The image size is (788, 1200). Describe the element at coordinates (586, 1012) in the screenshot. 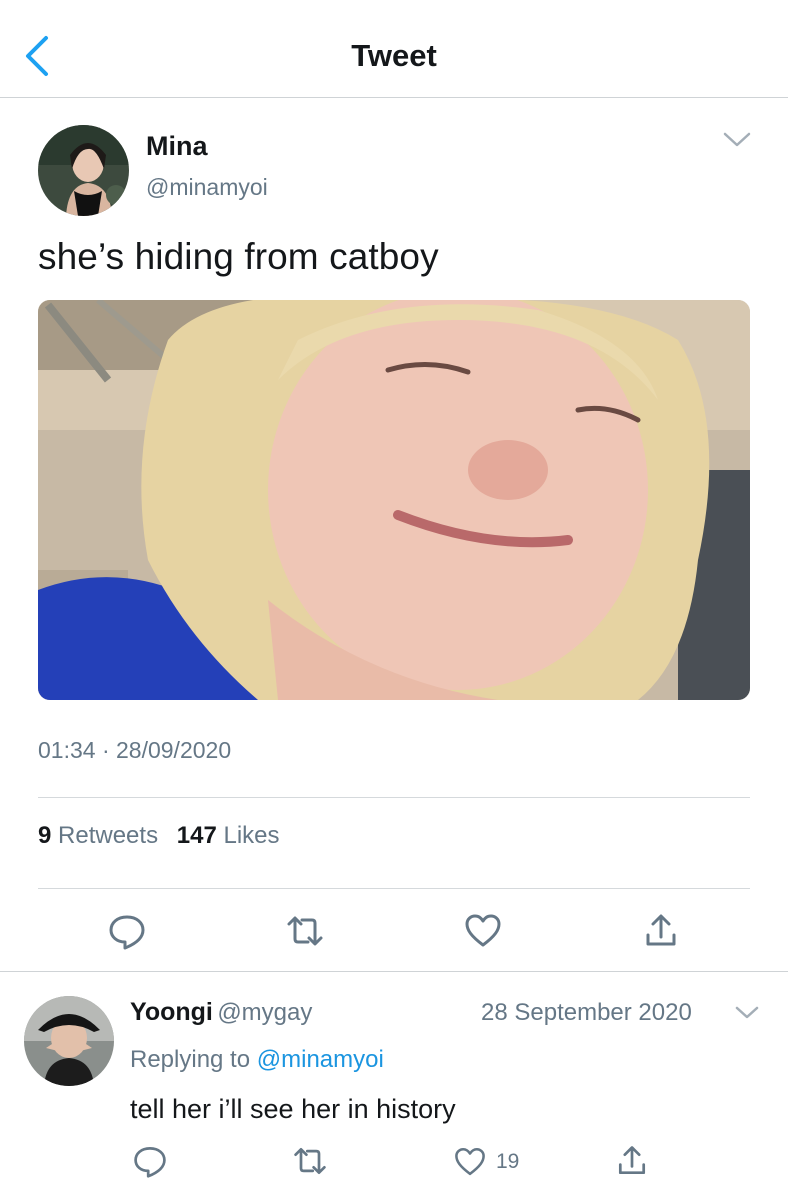

I see `reply-date: 28 September 2020` at that location.